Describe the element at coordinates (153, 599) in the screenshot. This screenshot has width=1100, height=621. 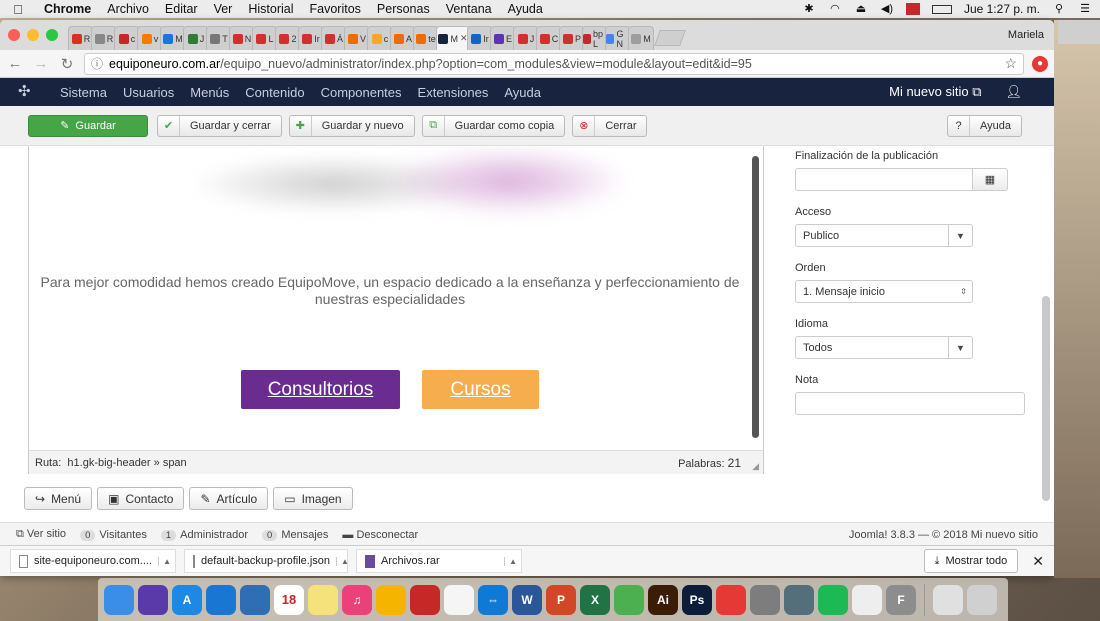
I see `siri-icon` at that location.